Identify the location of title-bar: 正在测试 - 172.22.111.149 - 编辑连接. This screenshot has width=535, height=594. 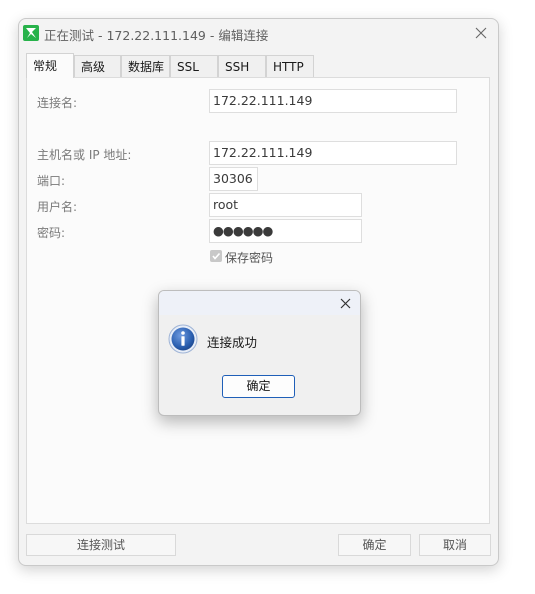
(258, 33).